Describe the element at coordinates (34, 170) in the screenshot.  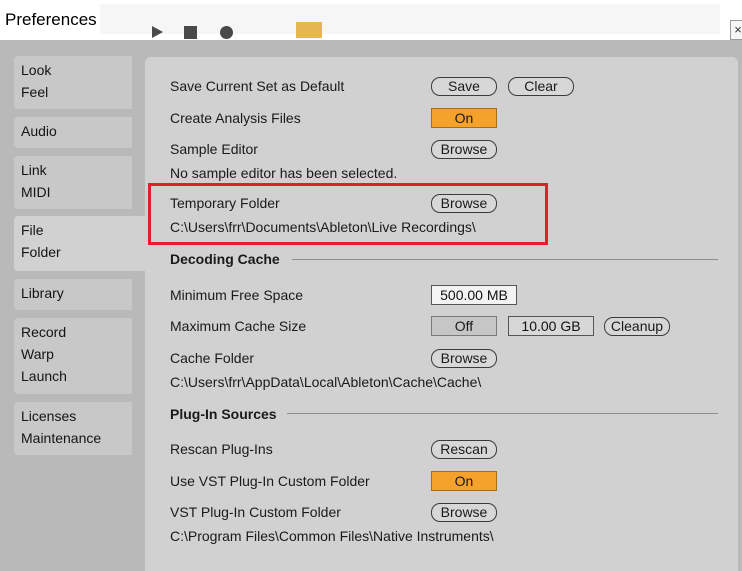
I see `tab-label: Link` at that location.